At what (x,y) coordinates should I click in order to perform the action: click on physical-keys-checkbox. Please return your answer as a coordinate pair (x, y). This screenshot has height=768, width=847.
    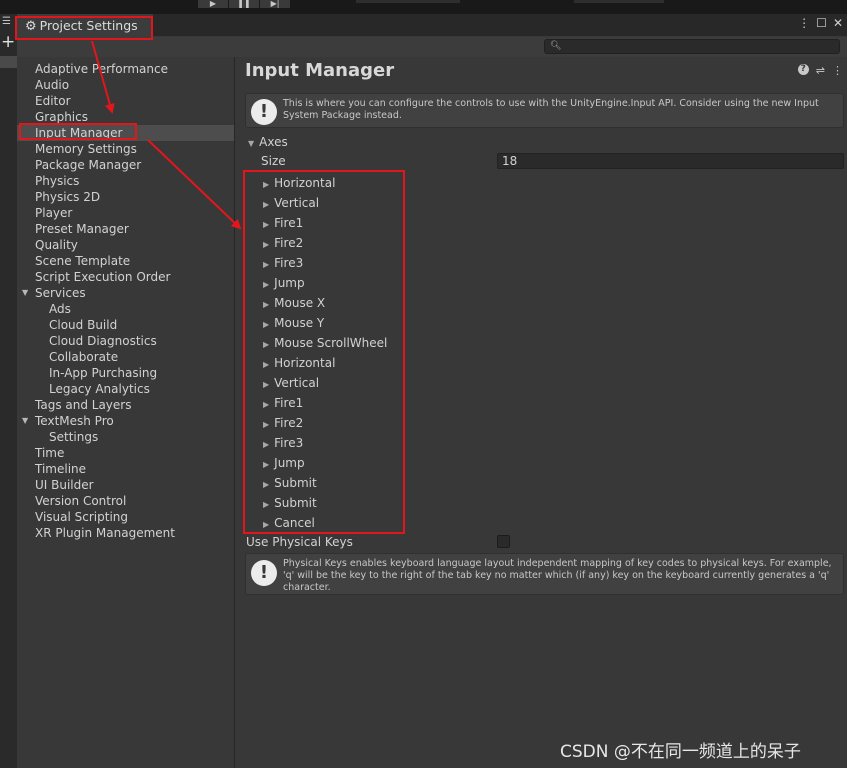
    Looking at the image, I should click on (503, 541).